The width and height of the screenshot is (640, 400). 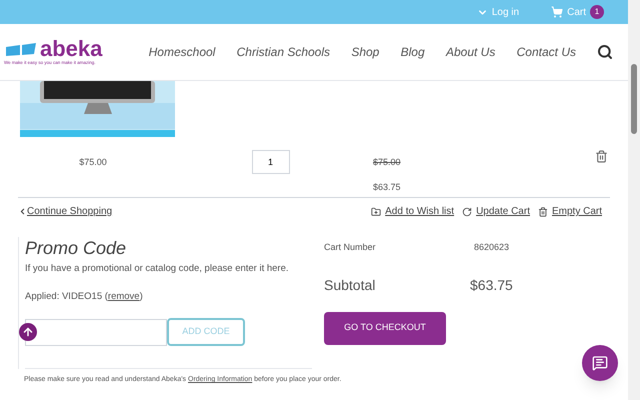 I want to click on subtotal-label: Subtotal, so click(x=350, y=285).